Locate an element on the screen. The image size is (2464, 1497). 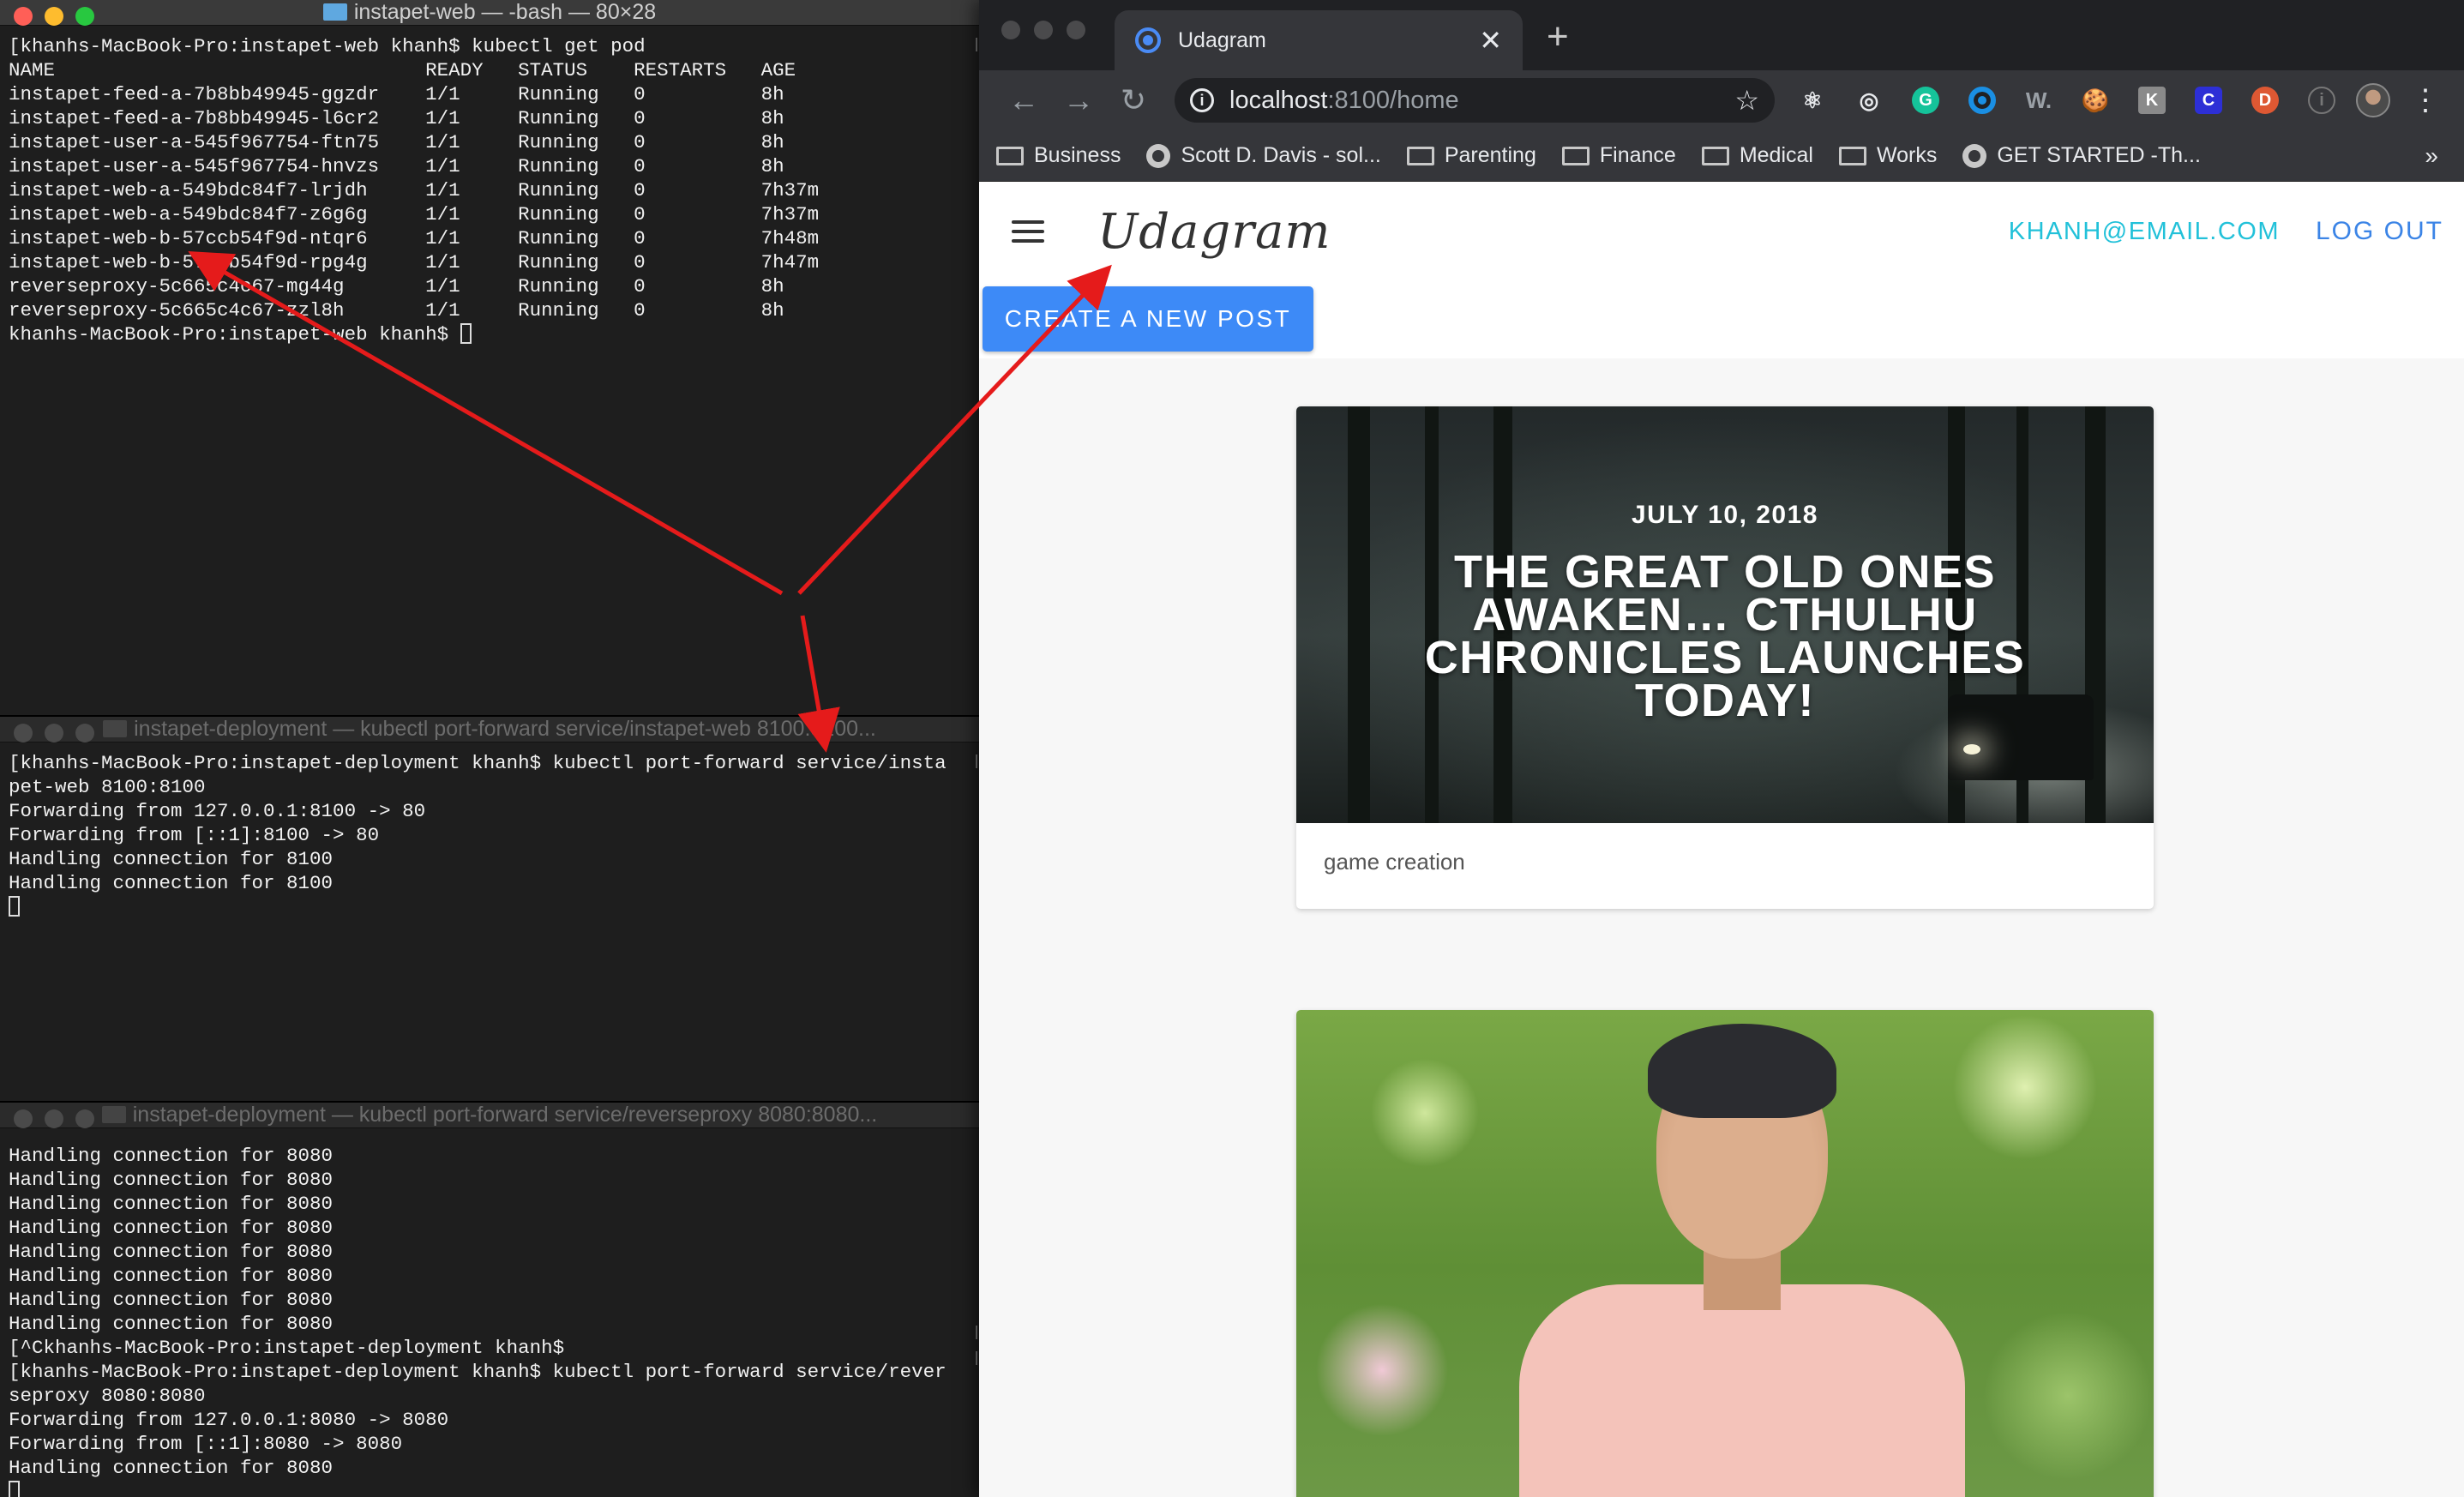
more-menu-icon: ⋮ is located at coordinates (2425, 100).